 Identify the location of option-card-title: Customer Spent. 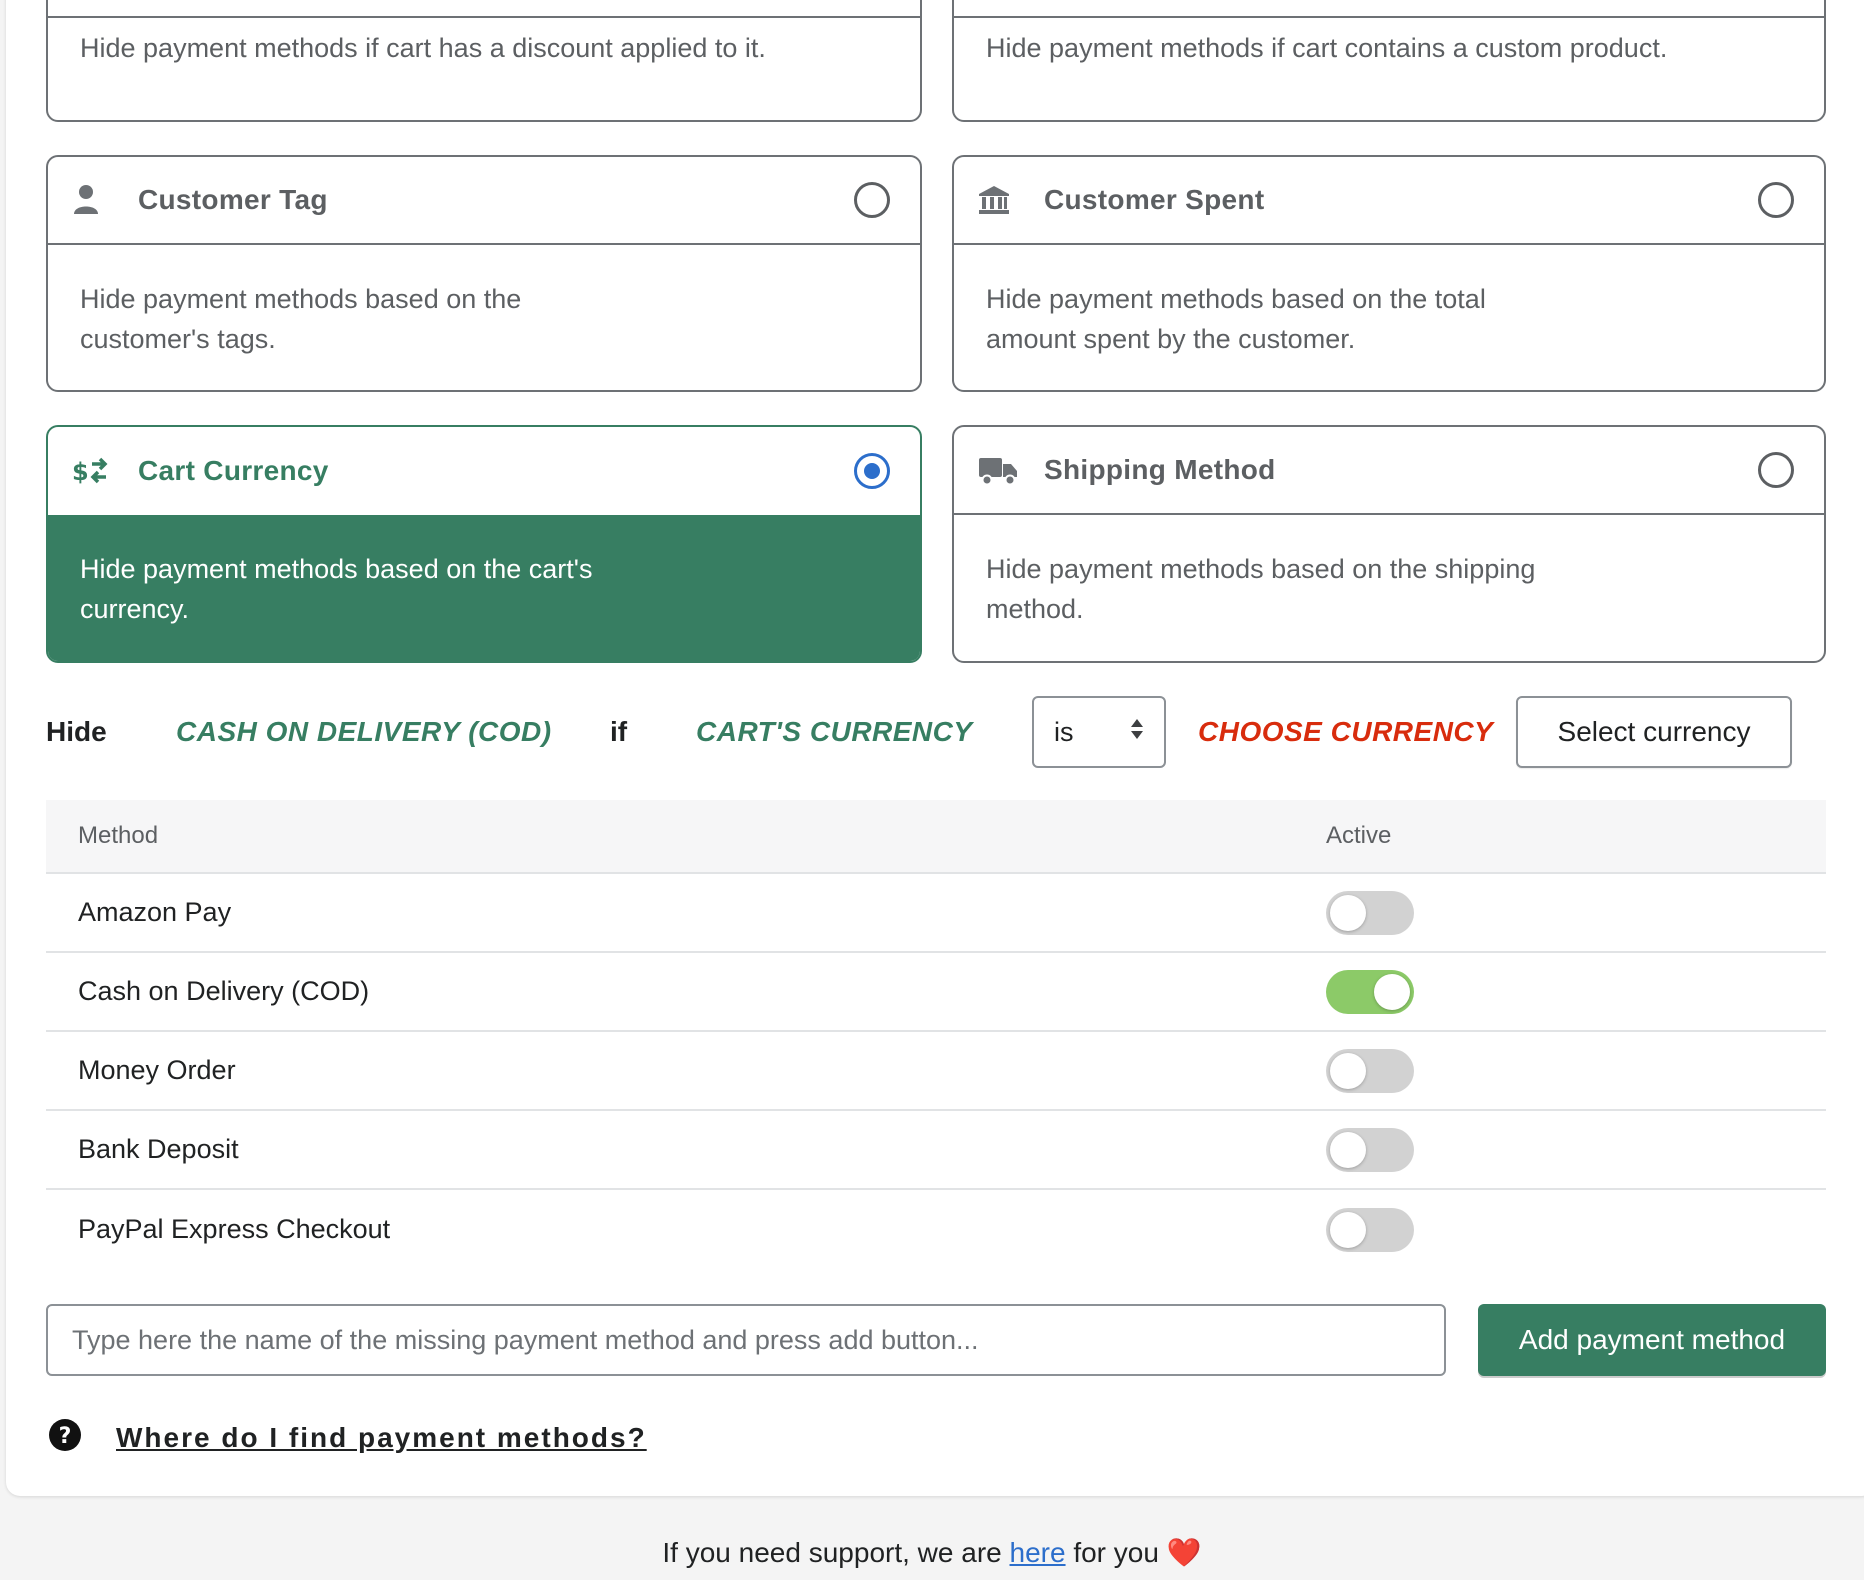
(1154, 199).